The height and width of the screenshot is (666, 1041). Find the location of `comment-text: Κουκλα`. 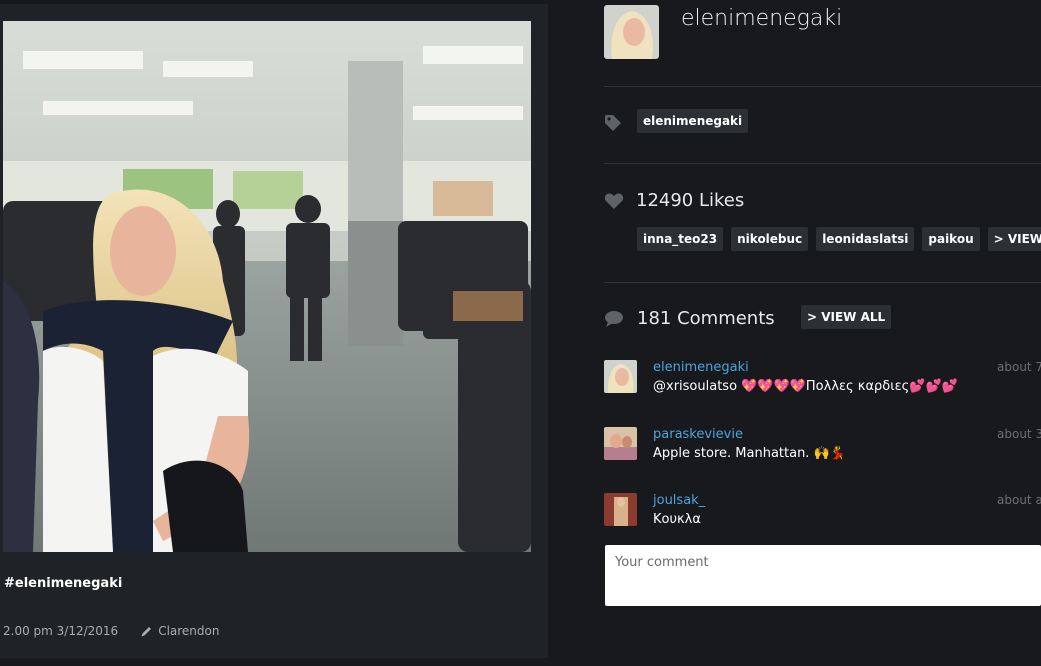

comment-text: Κουκλα is located at coordinates (677, 519).